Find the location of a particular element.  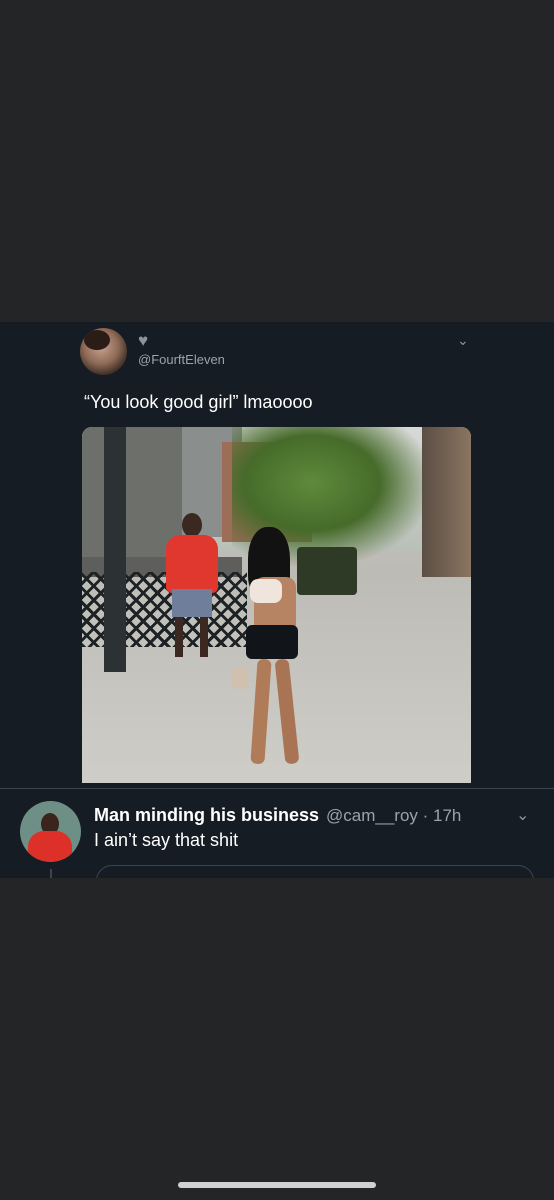

reply-handle-time: @cam__roy · 17h is located at coordinates (393, 816).